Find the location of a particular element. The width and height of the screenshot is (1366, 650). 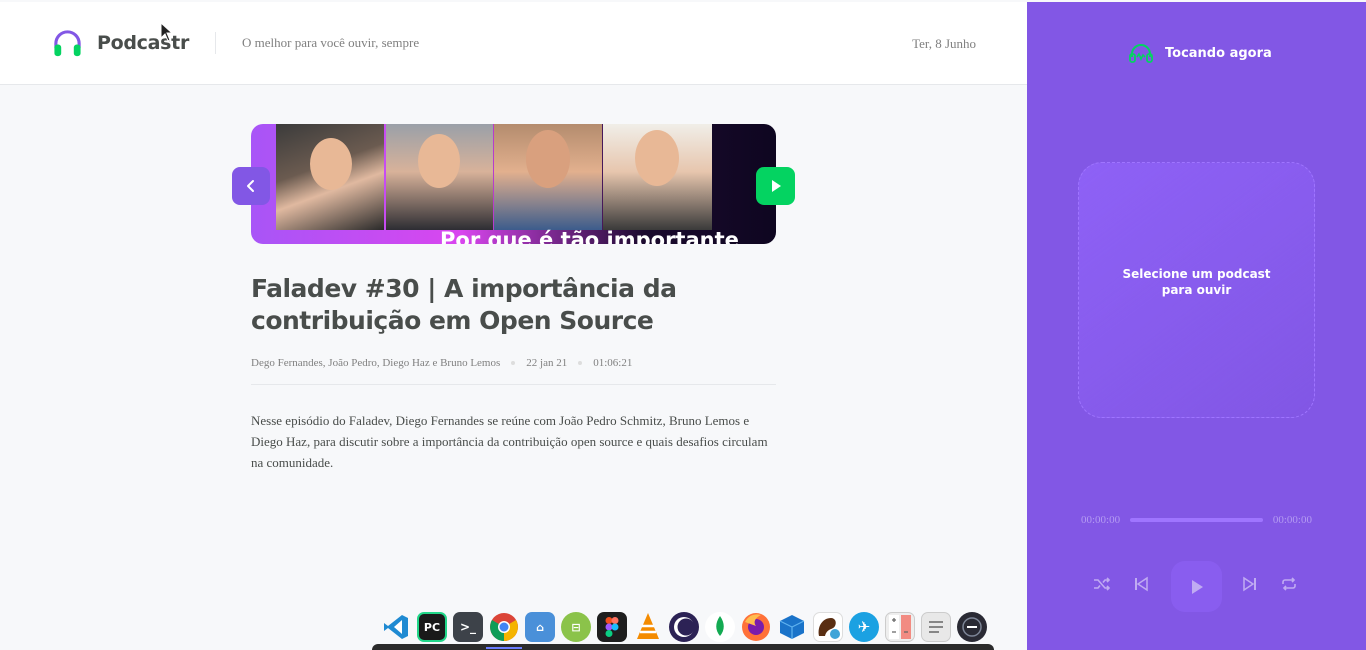

tagline: O melhor para você ouvir, sempre is located at coordinates (331, 42).